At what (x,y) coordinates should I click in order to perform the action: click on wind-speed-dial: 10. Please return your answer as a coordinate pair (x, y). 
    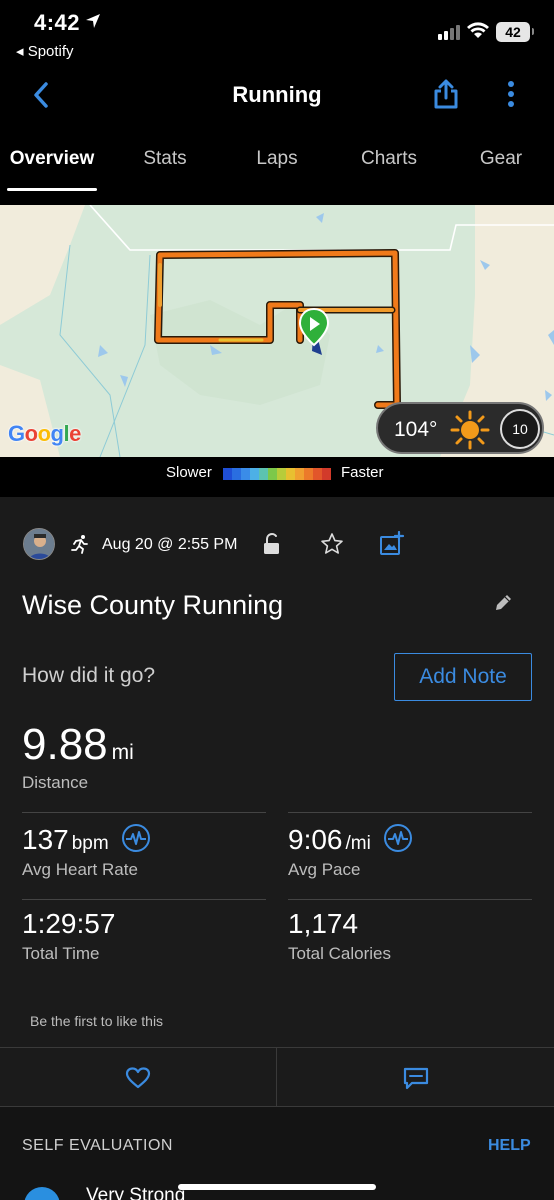
    Looking at the image, I should click on (520, 429).